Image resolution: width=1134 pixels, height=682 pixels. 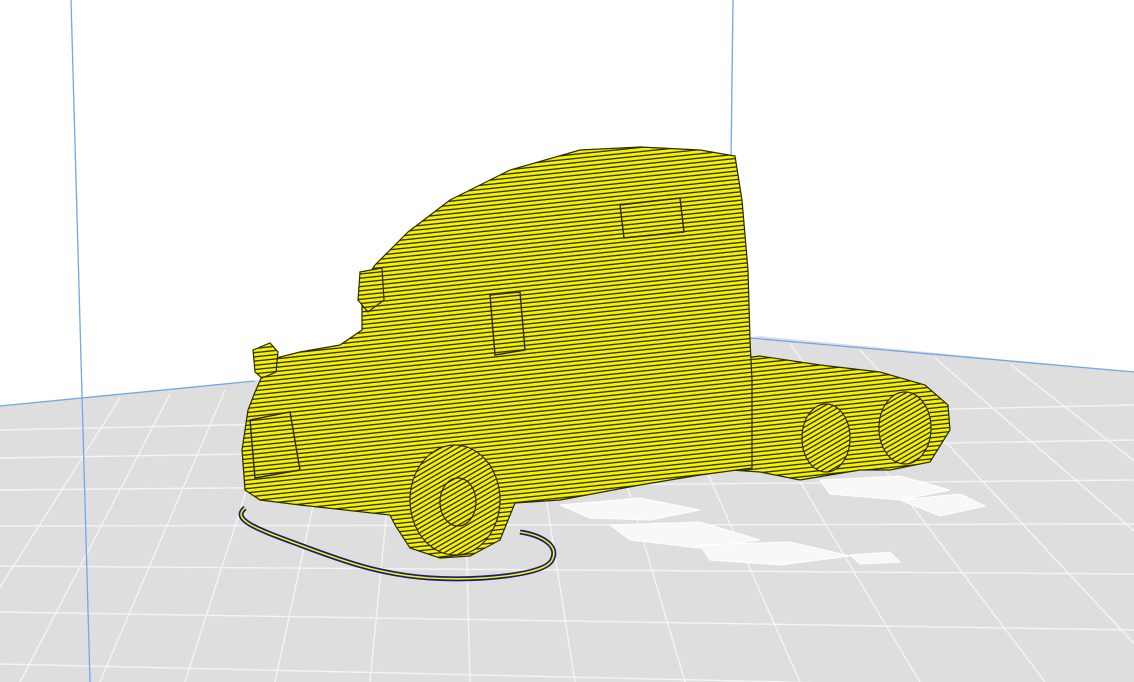 What do you see at coordinates (265, 360) in the screenshot?
I see `model-hood-mirror` at bounding box center [265, 360].